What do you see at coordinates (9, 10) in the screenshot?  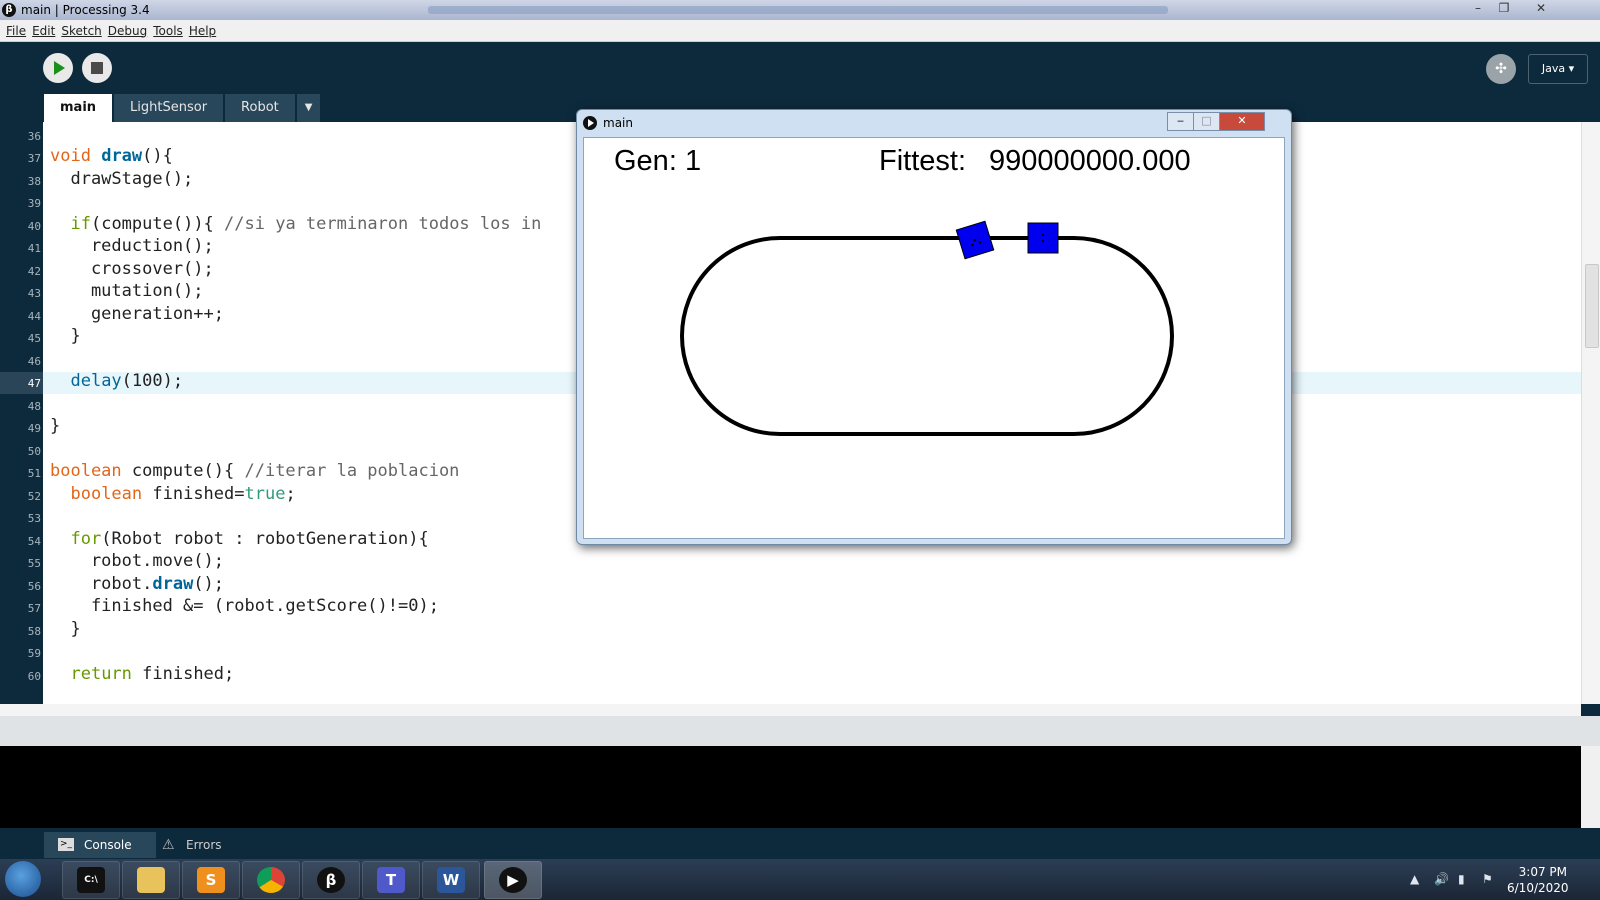 I see `processing-logo-icon: β` at bounding box center [9, 10].